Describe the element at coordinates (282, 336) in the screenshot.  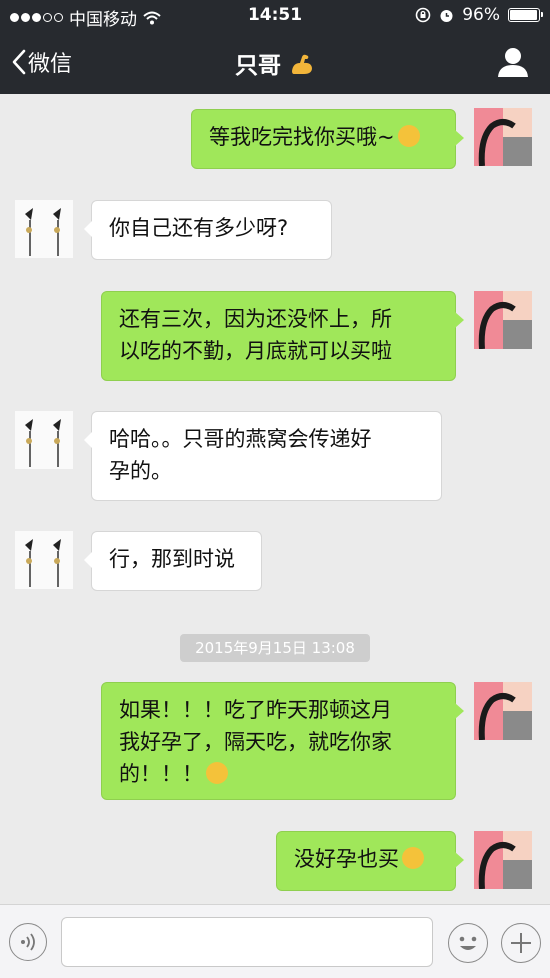
I see `message-bubble-sent: 还有三次，因为还没怀上，所 以吃的不勤，月底就可以买啦` at that location.